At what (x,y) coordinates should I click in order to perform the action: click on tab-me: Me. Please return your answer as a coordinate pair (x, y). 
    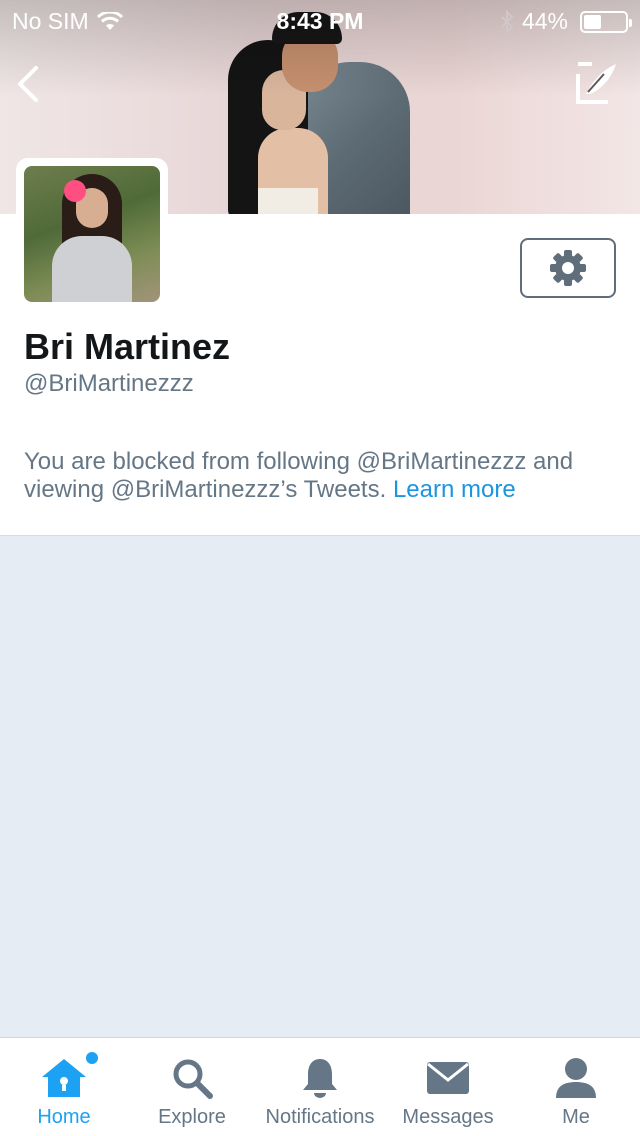
    Looking at the image, I should click on (576, 1087).